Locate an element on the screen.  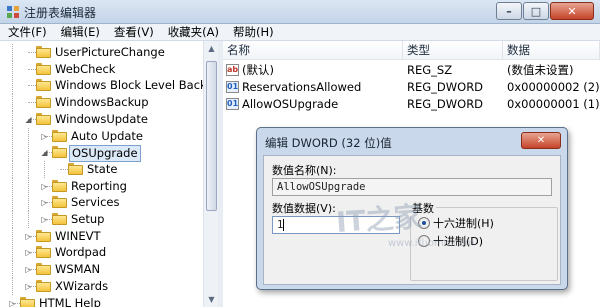
tree-node: ▷ Setup is located at coordinates (101, 219).